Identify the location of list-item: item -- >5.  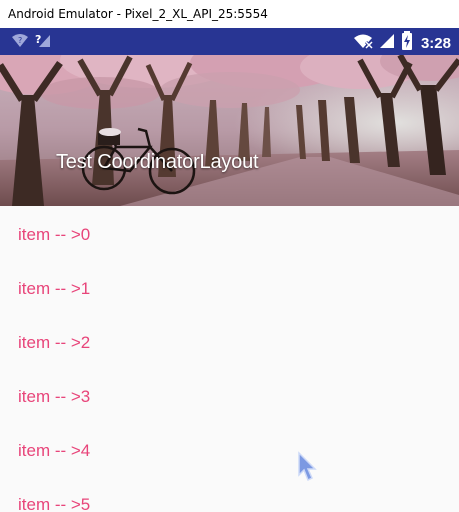
(54, 503).